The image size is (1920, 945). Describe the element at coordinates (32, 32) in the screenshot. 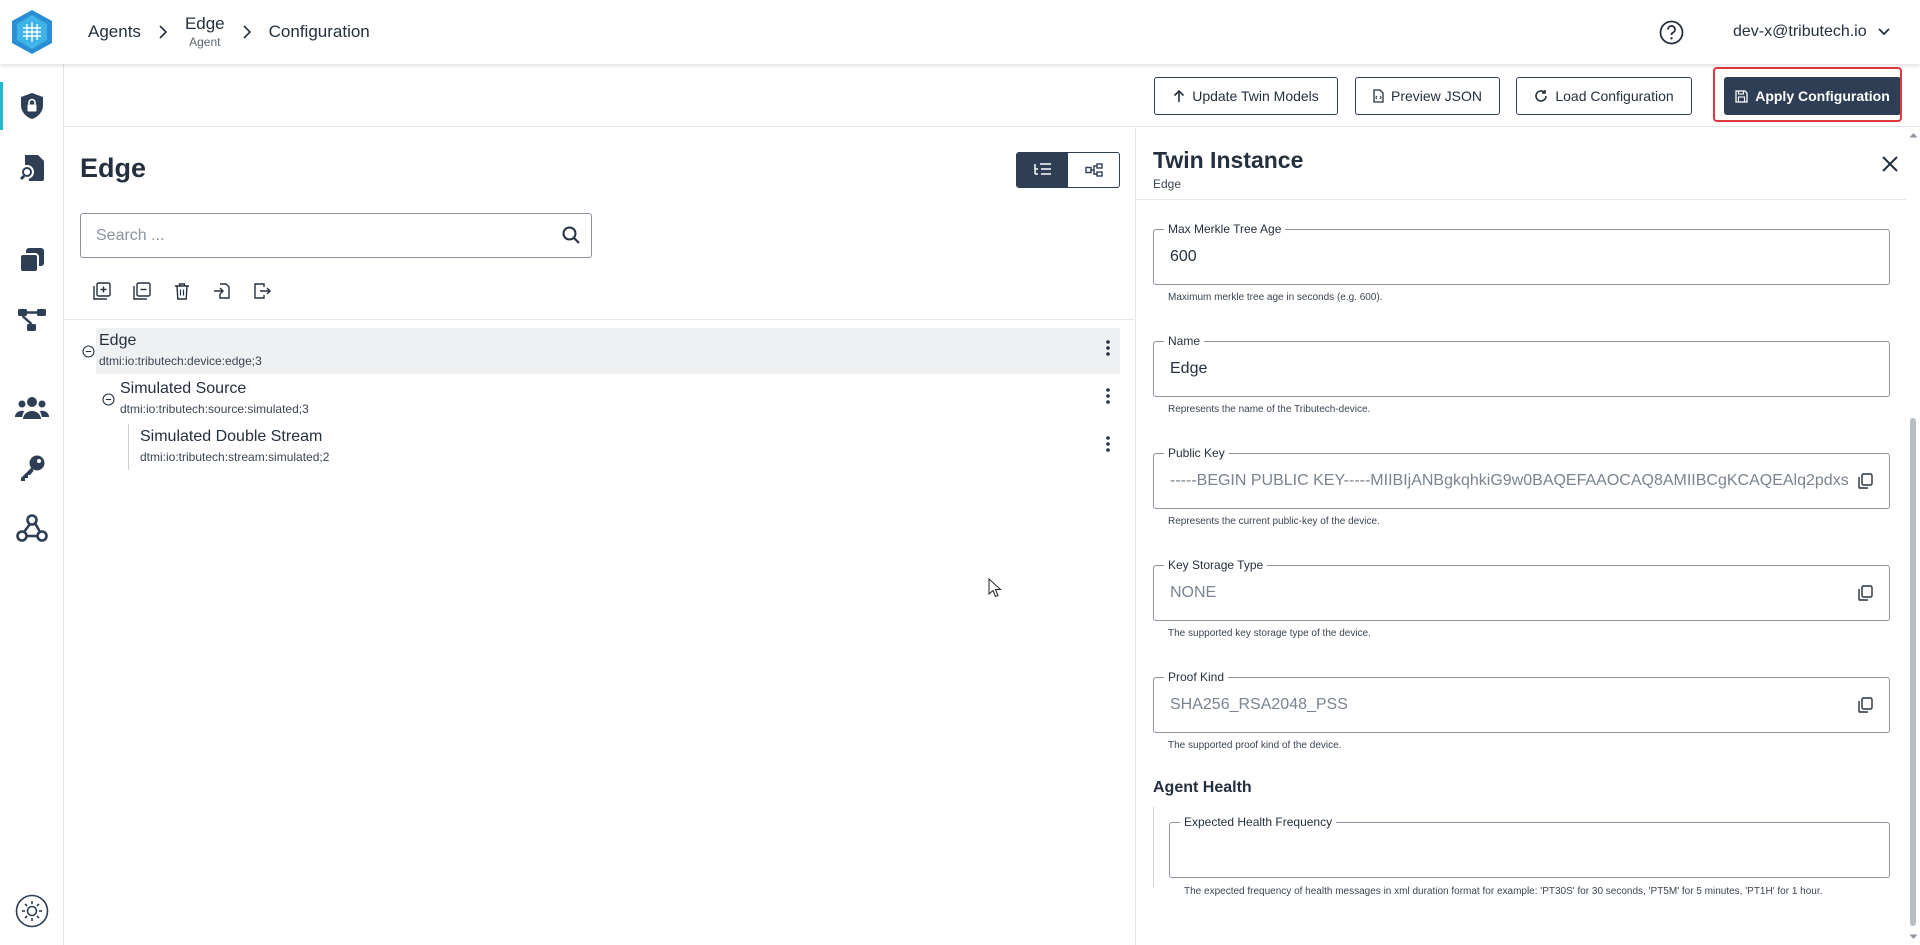

I see `tributech-logo` at that location.